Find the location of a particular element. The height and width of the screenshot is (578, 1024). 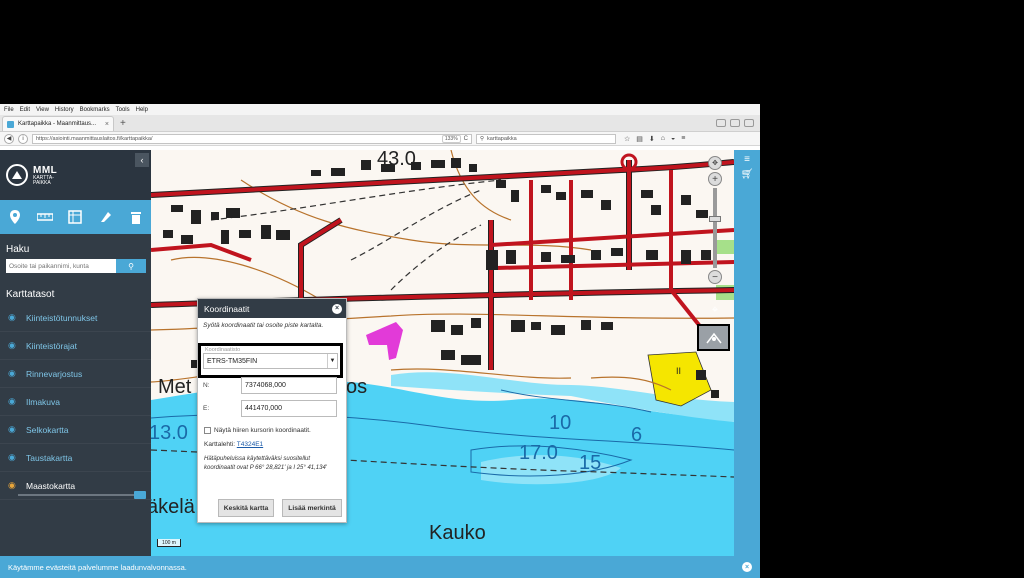

menu-tools: Tools is located at coordinates (123, 110).